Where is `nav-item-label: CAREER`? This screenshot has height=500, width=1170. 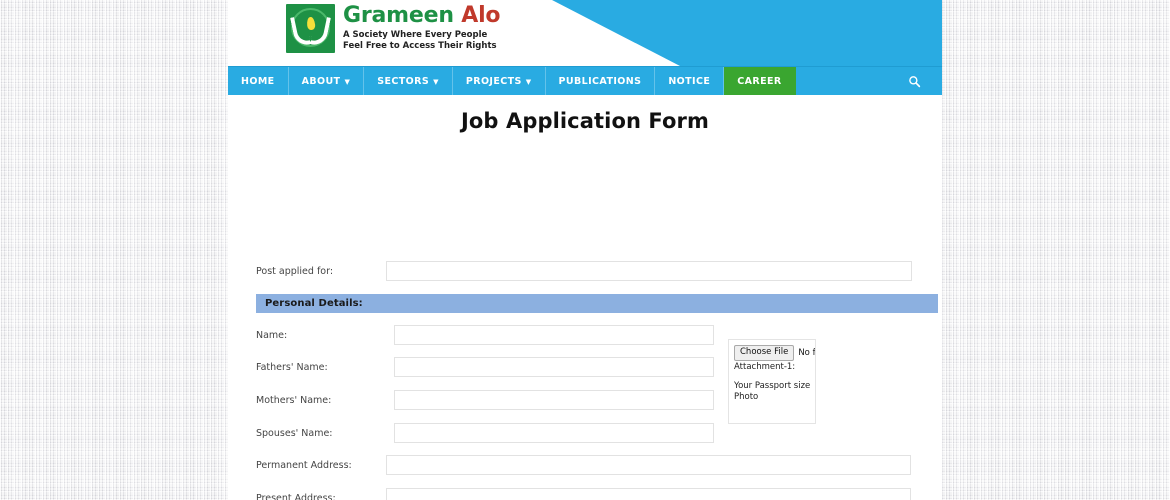 nav-item-label: CAREER is located at coordinates (759, 81).